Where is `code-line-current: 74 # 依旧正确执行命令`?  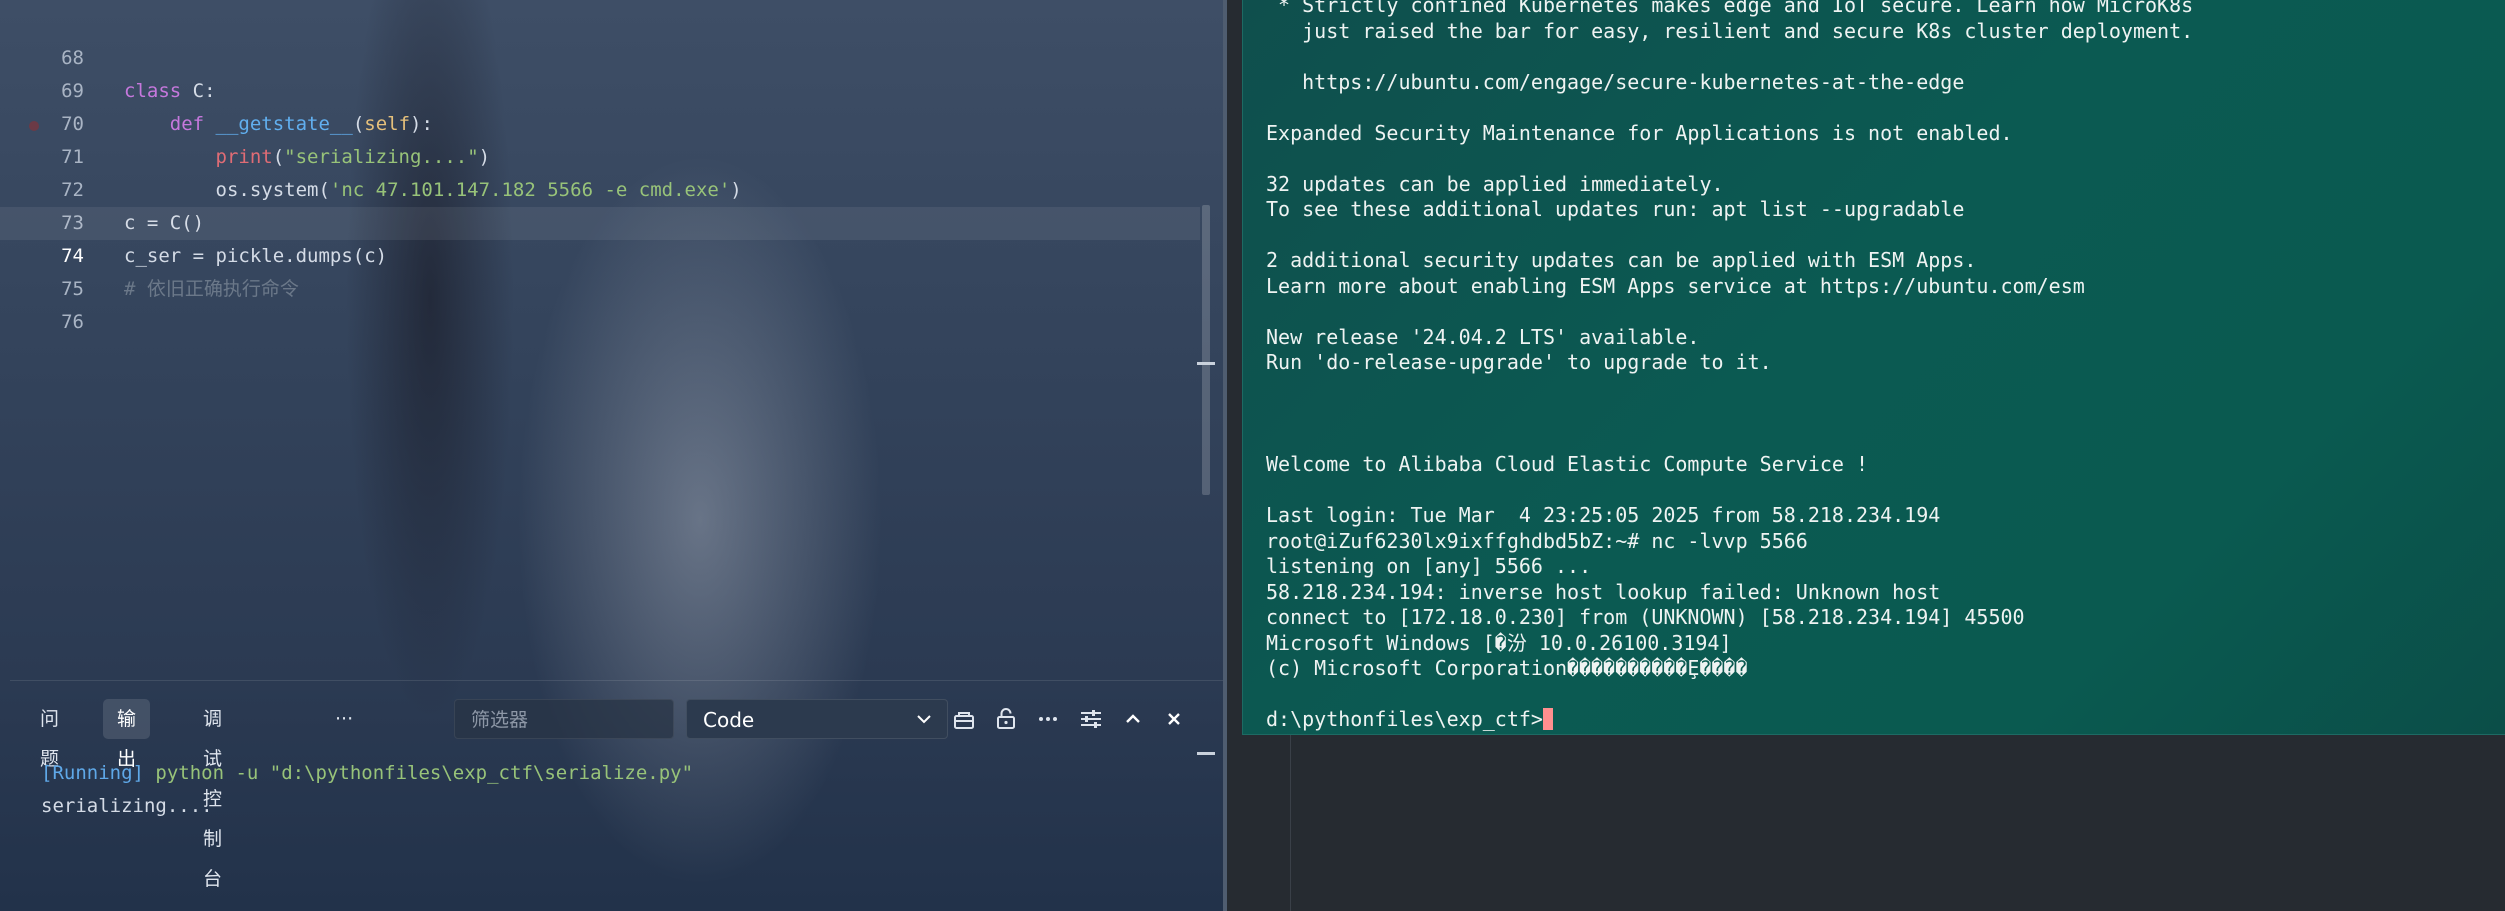 code-line-current: 74 # 依旧正确执行命令 is located at coordinates (600, 253).